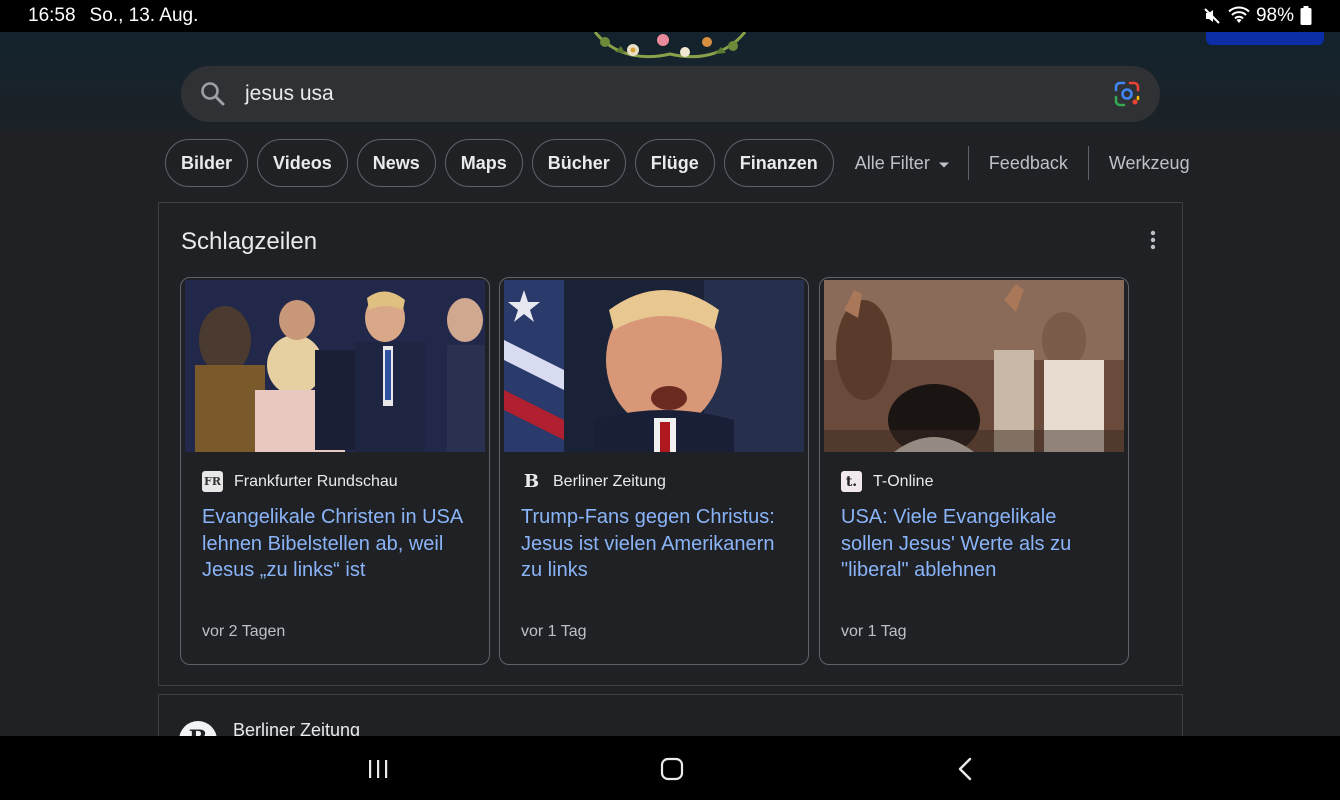 This screenshot has width=1340, height=800. I want to click on news-source: B Berliner Zeitung, so click(593, 481).